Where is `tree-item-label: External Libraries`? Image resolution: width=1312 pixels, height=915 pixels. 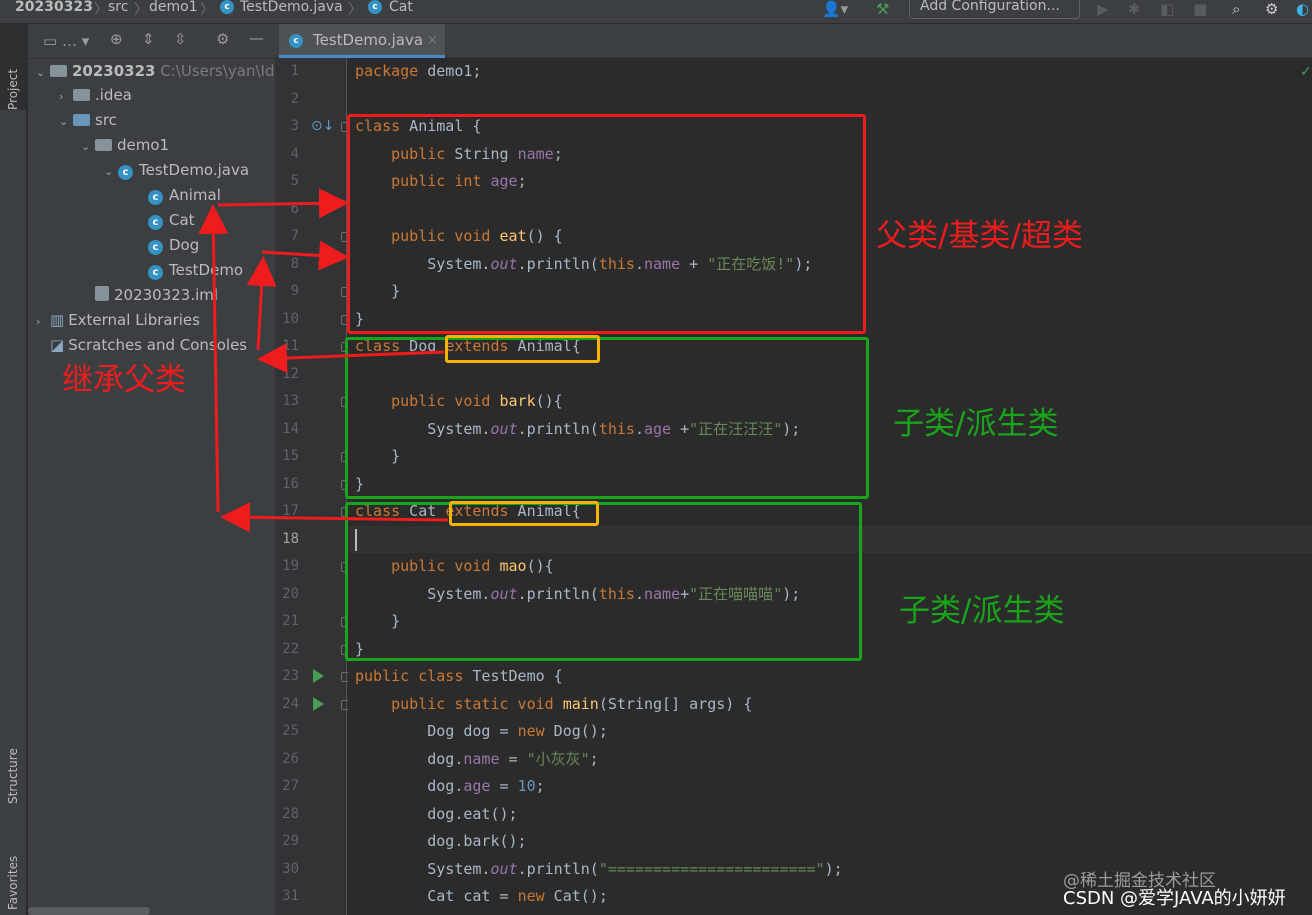 tree-item-label: External Libraries is located at coordinates (134, 320).